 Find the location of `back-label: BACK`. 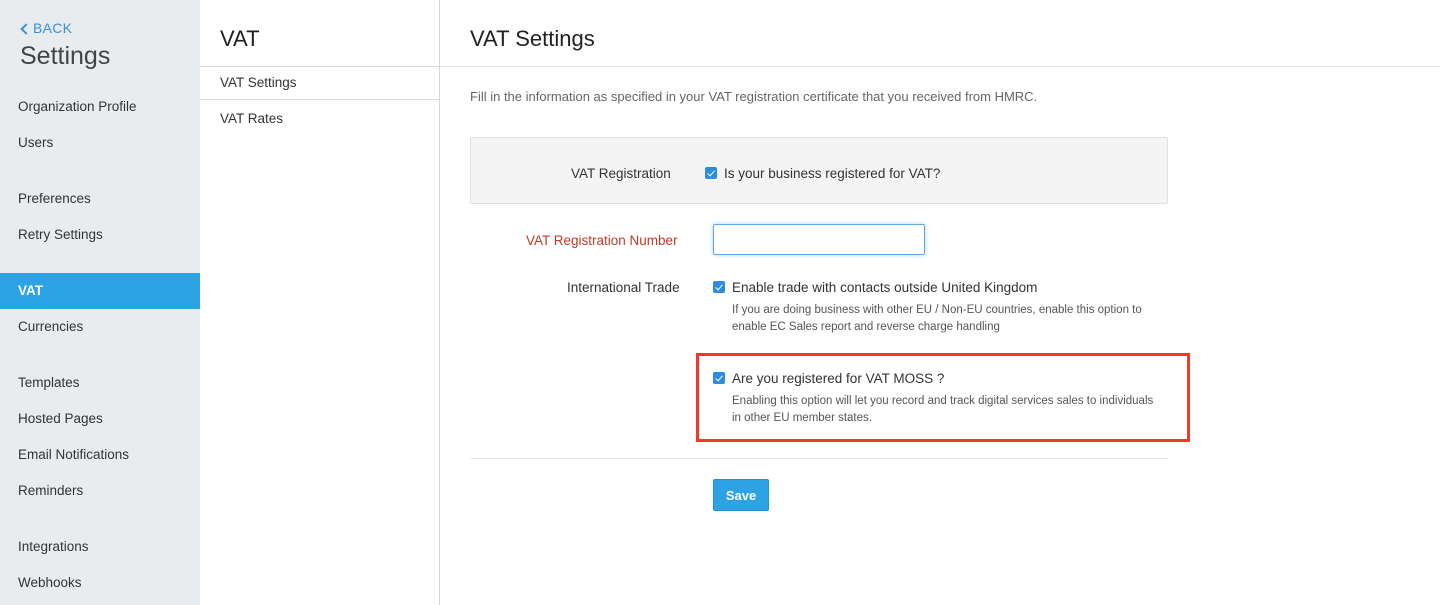

back-label: BACK is located at coordinates (53, 28).